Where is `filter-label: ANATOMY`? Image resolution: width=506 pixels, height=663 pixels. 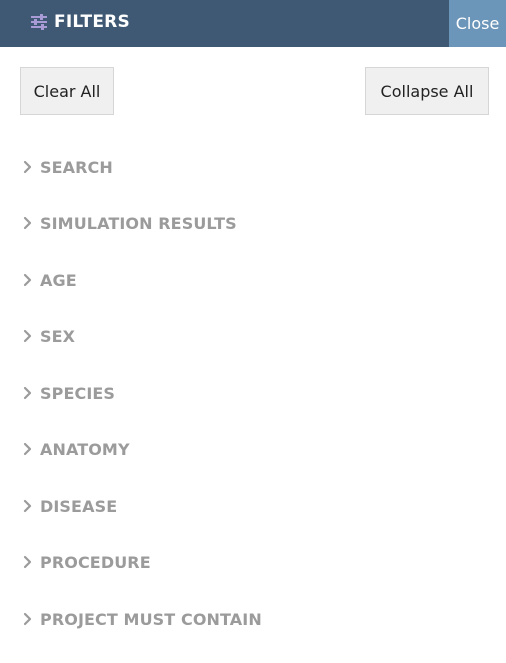 filter-label: ANATOMY is located at coordinates (85, 449).